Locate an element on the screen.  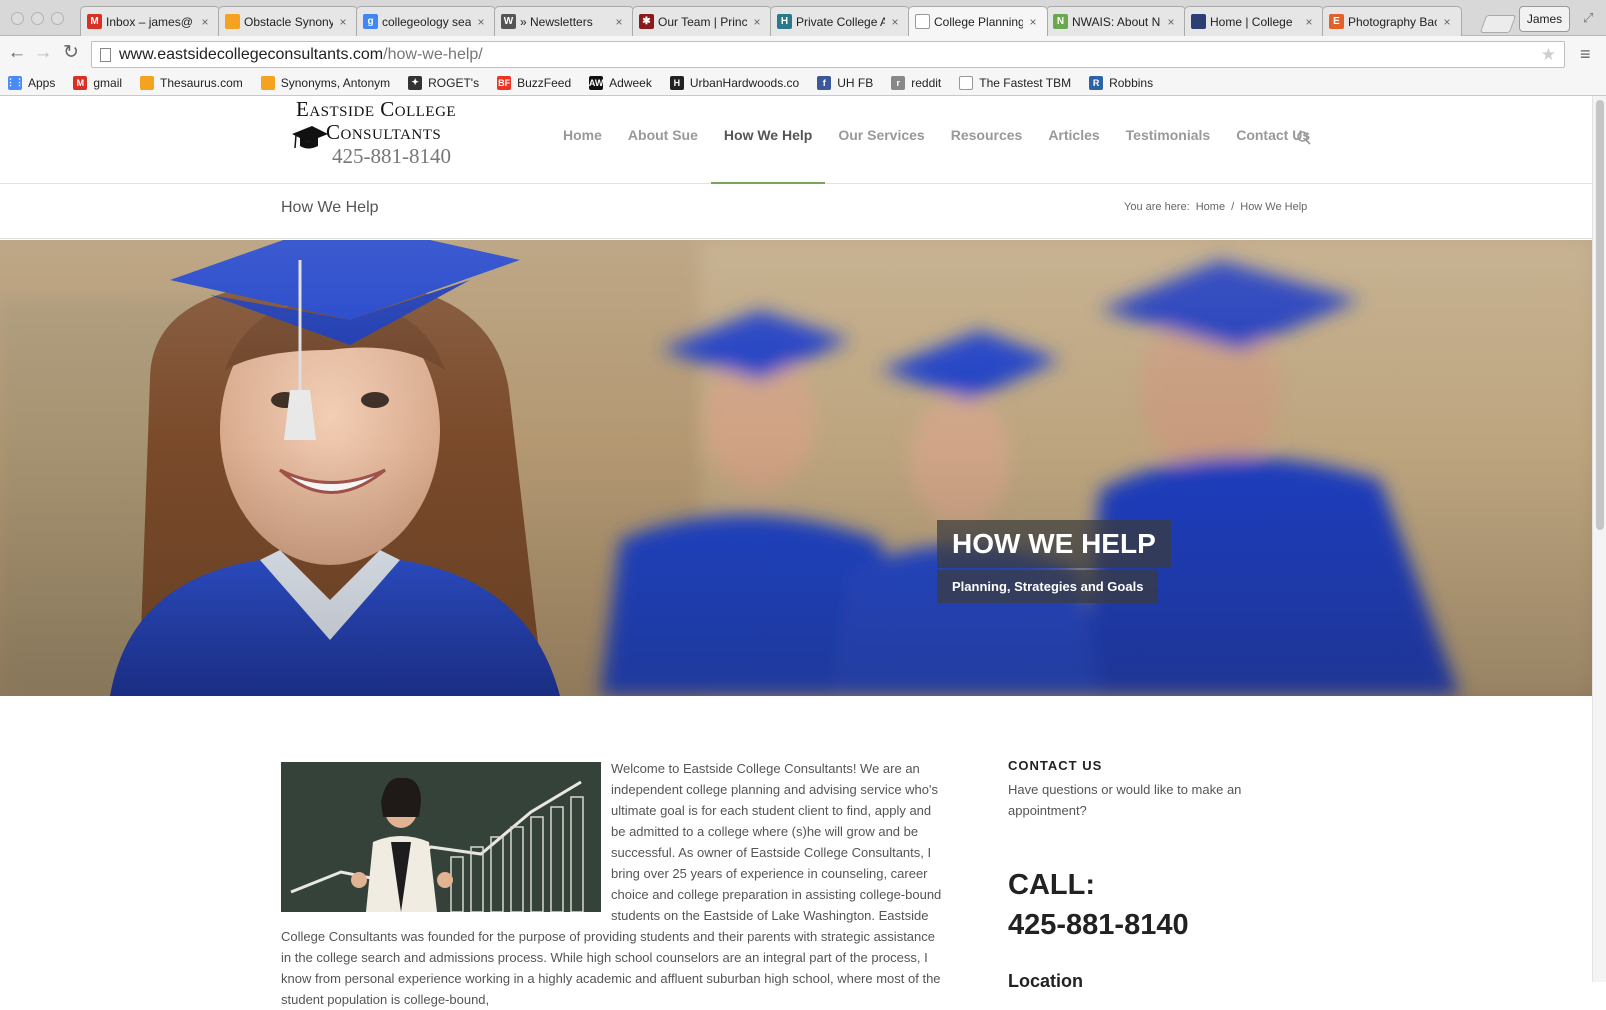
facebook-icon: f is located at coordinates (824, 82).